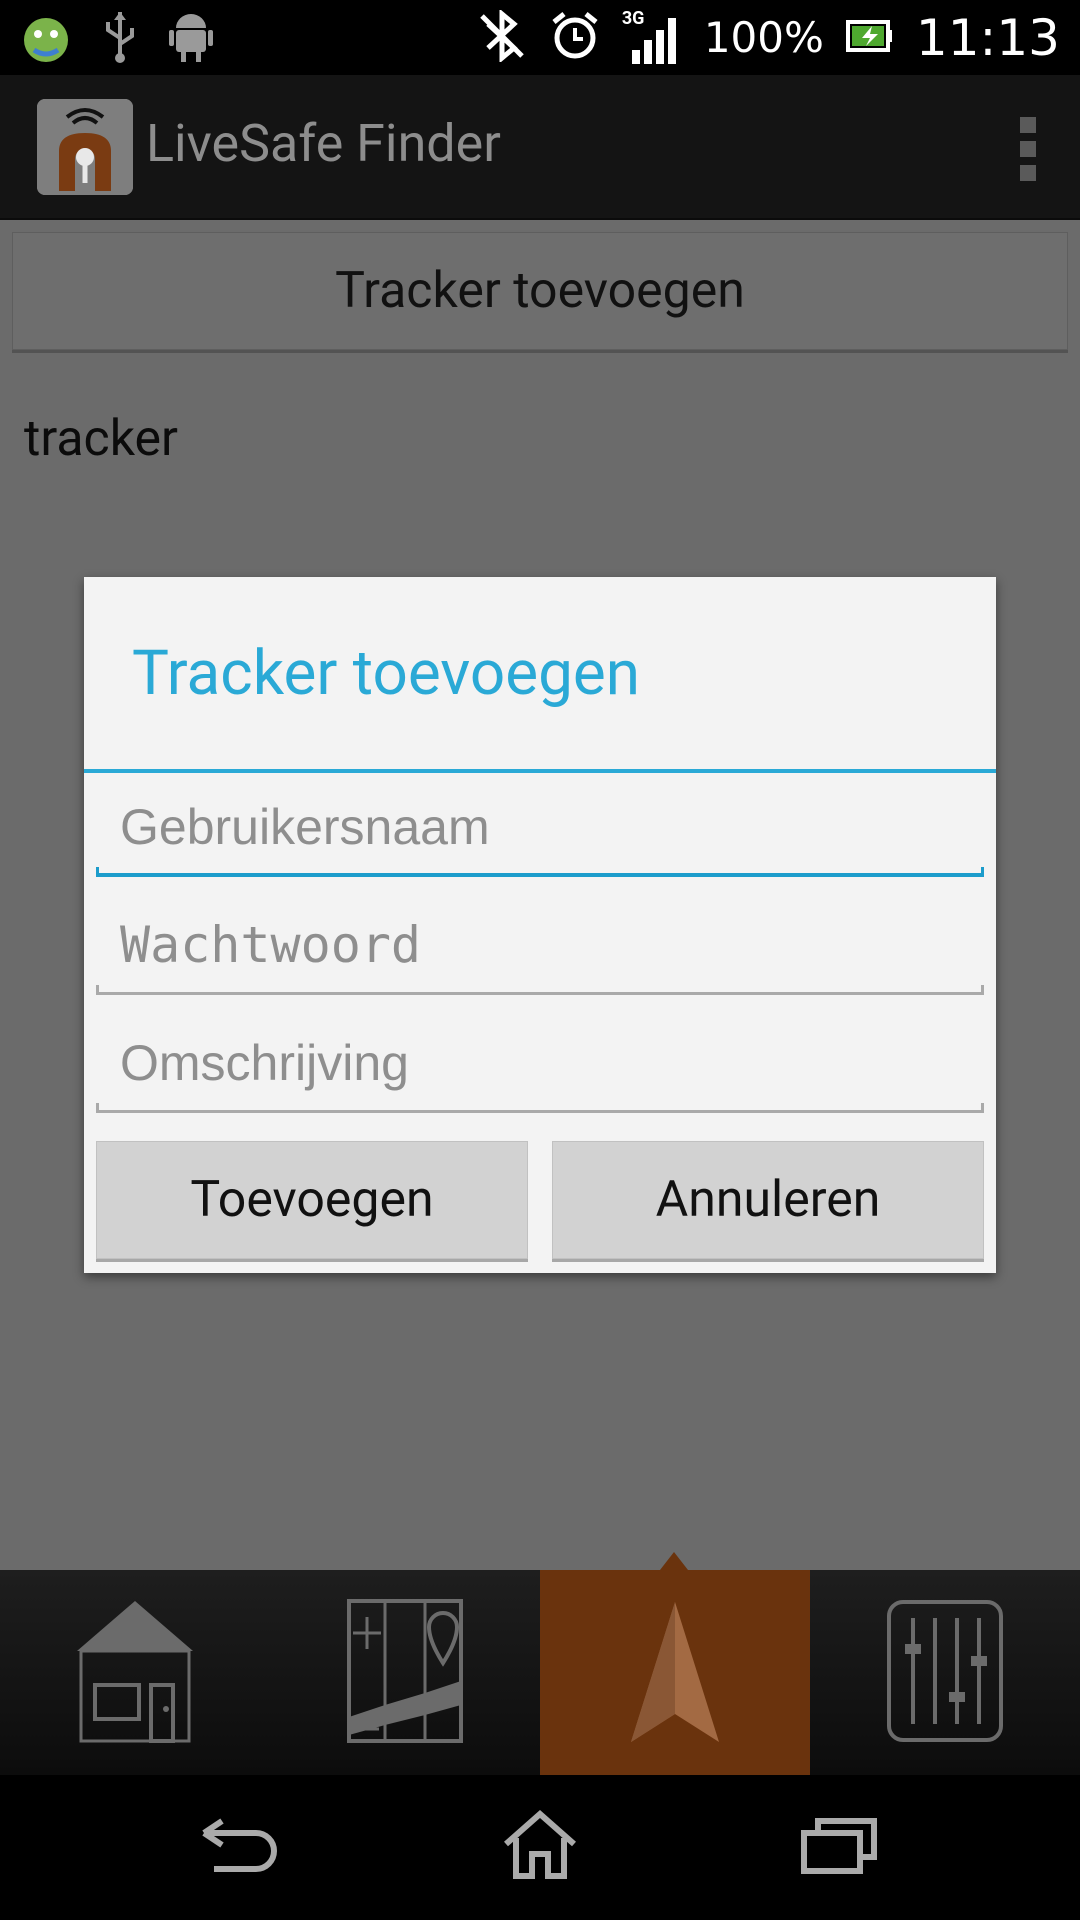  I want to click on signal-icon: 3G, so click(652, 38).